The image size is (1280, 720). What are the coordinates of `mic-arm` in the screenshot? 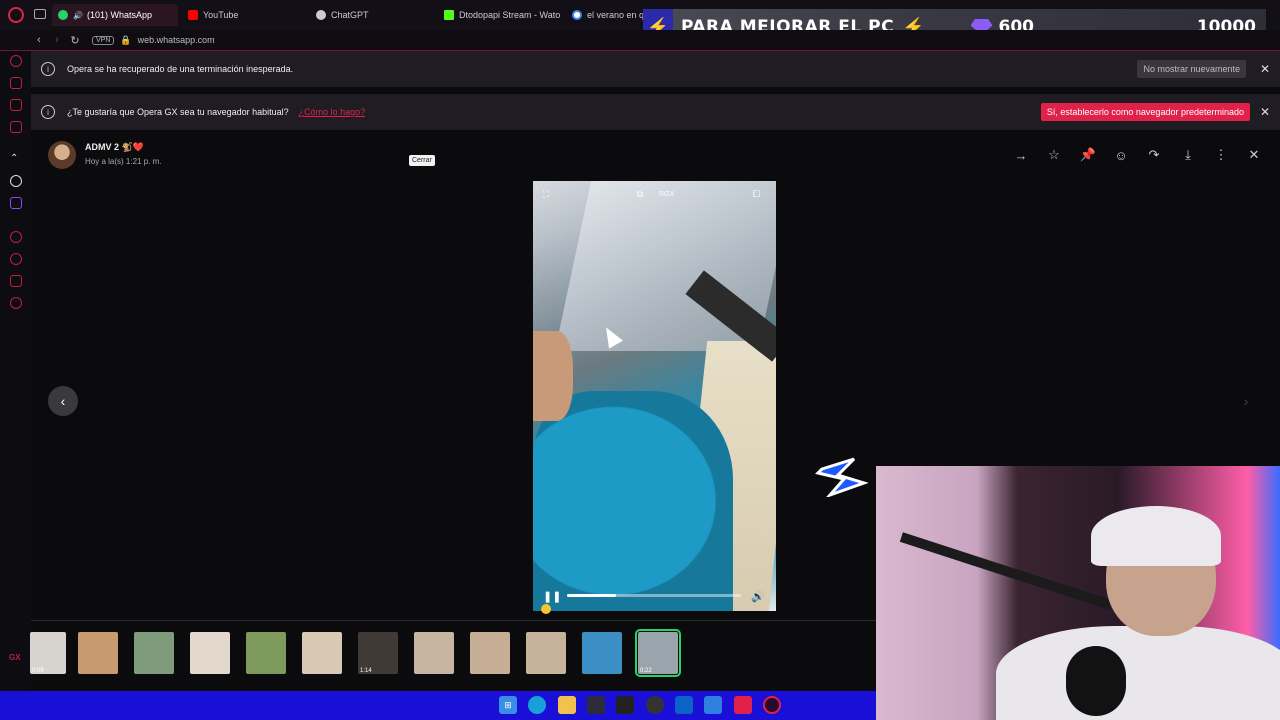 It's located at (1006, 571).